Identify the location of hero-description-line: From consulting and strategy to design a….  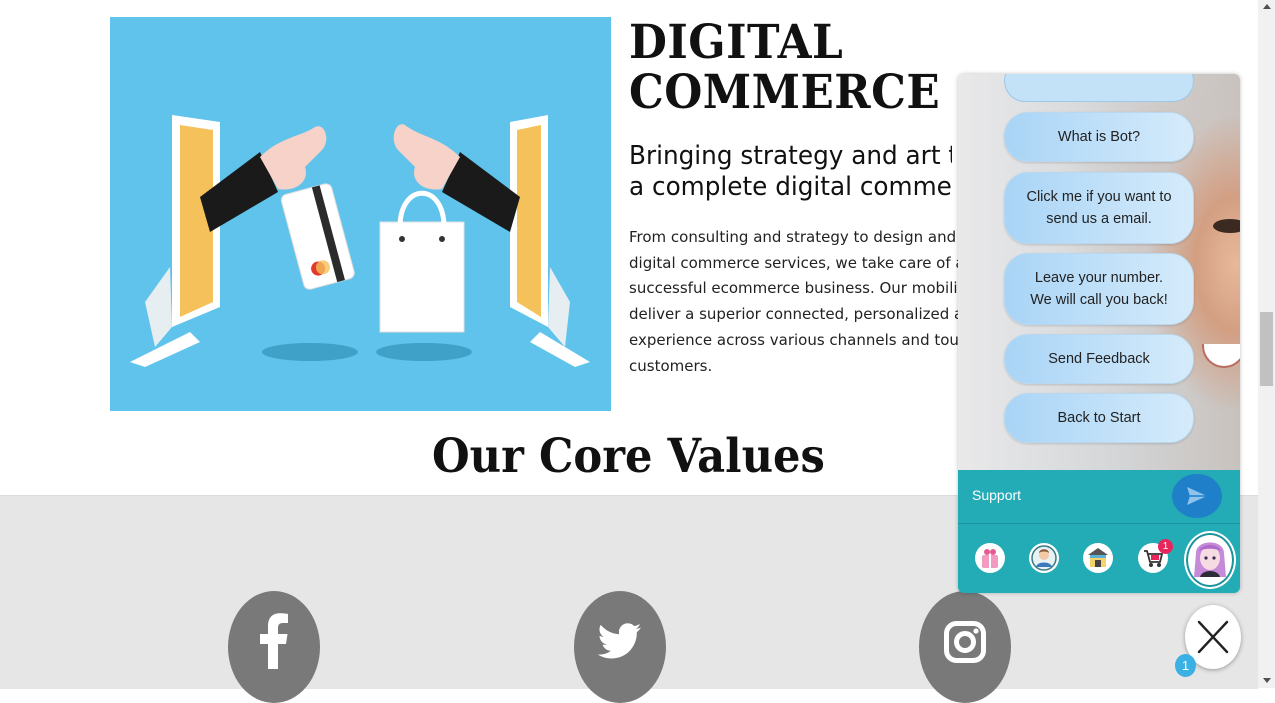
(793, 237).